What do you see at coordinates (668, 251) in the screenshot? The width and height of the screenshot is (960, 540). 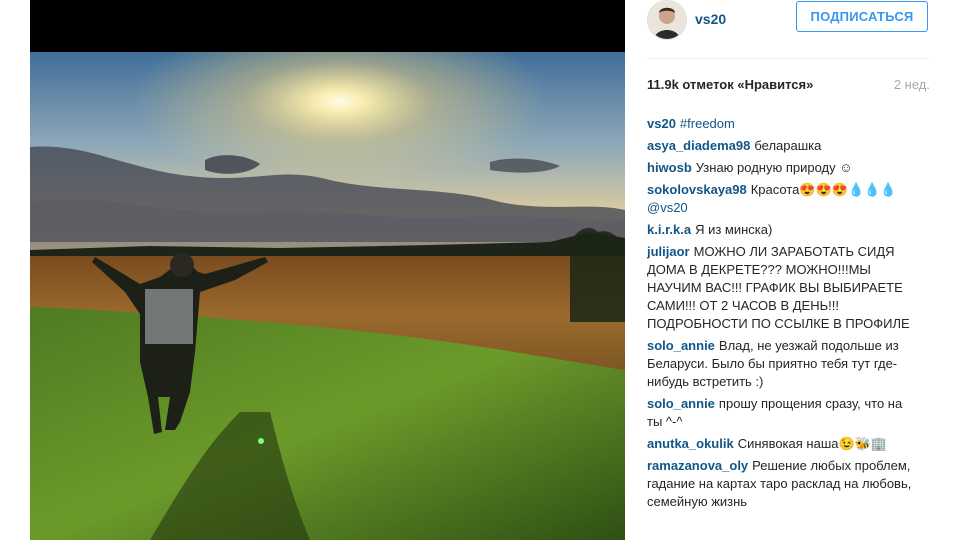 I see `comment-author: julijaor` at bounding box center [668, 251].